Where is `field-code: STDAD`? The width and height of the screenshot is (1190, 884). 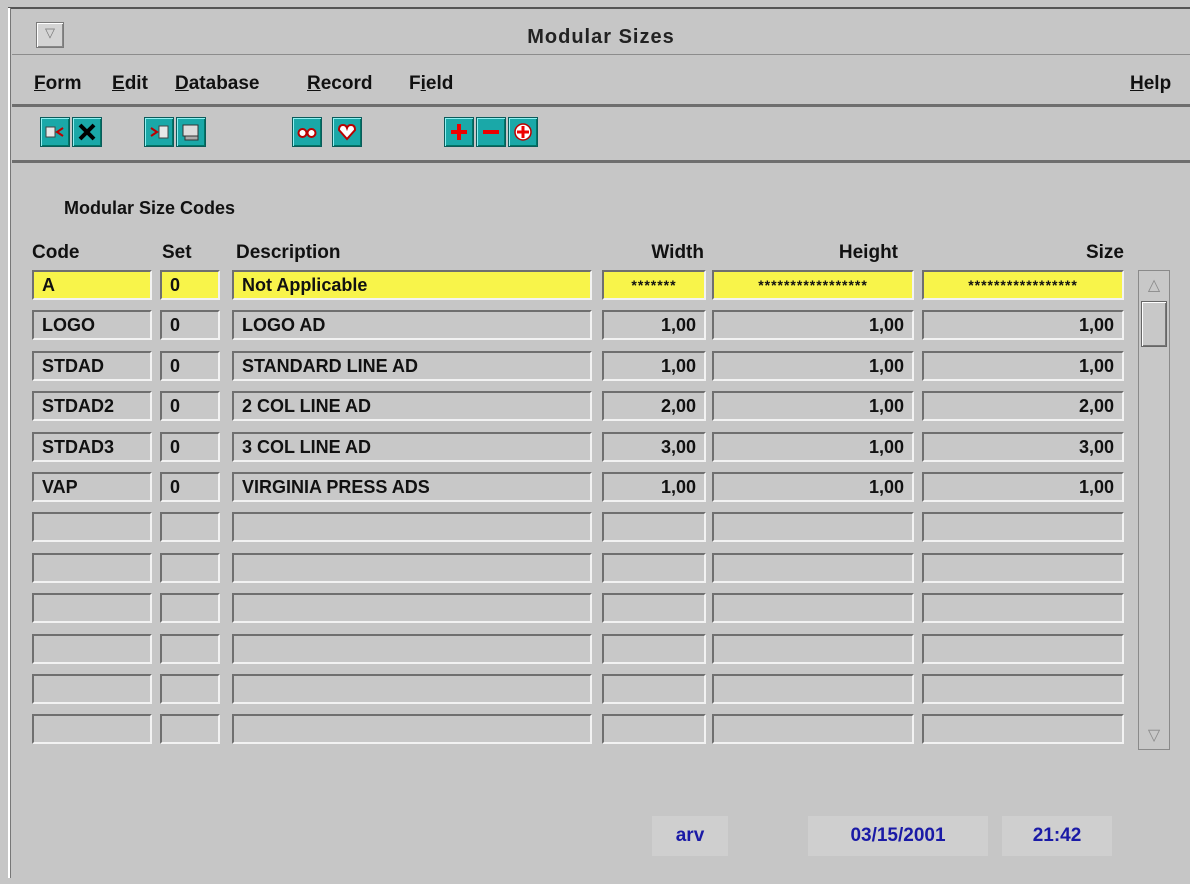 field-code: STDAD is located at coordinates (92, 366).